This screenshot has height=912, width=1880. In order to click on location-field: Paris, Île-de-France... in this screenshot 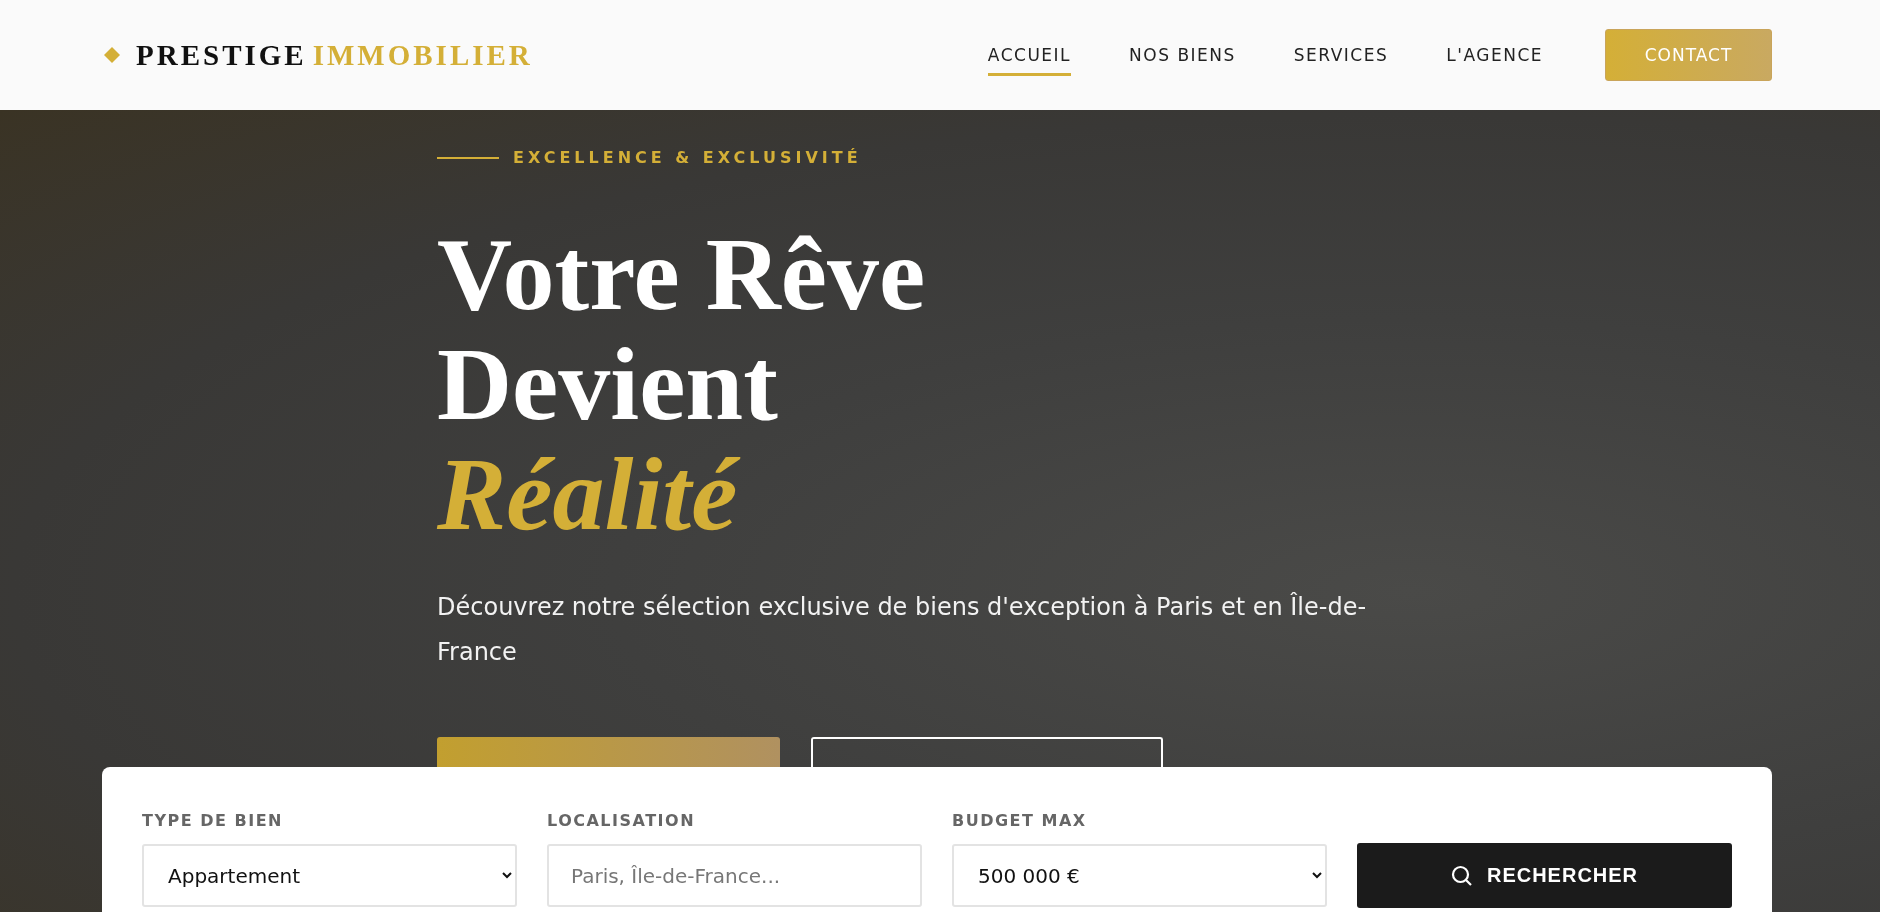, I will do `click(734, 875)`.